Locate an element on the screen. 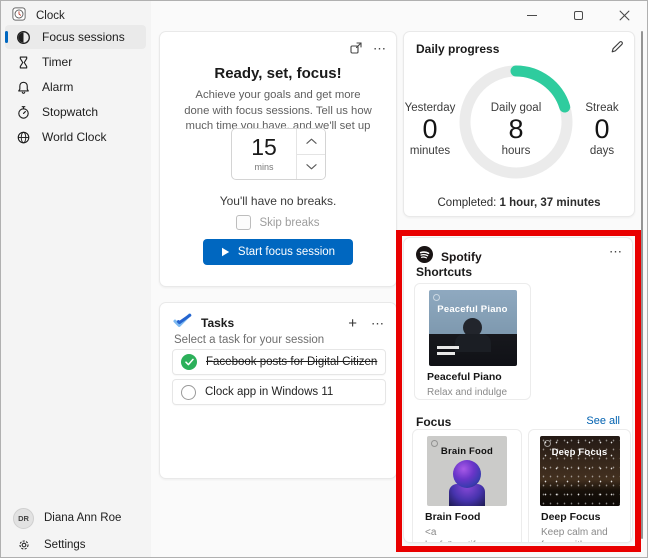  stat-yesterday: Yesterday 0 minutes is located at coordinates (430, 129).